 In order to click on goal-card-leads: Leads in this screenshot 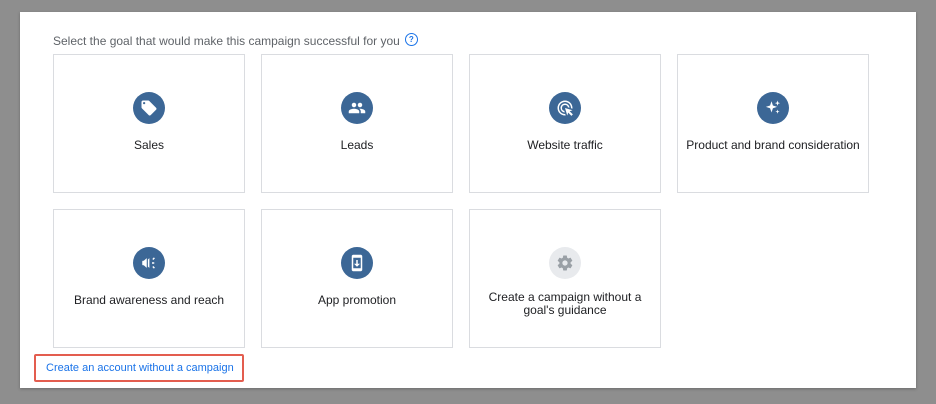, I will do `click(357, 123)`.